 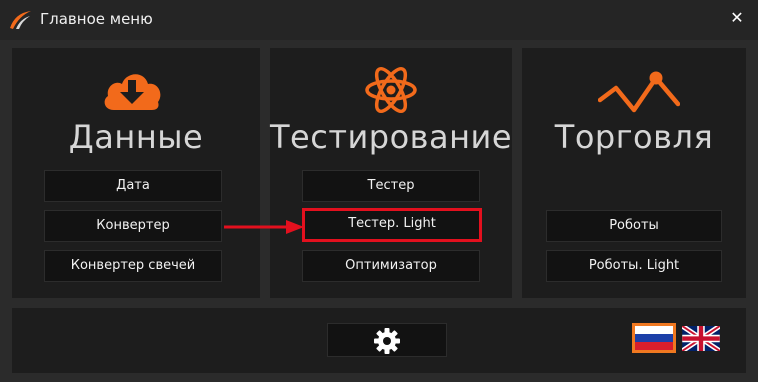 I want to click on optimizer-button: Оптимизатор, so click(x=391, y=266).